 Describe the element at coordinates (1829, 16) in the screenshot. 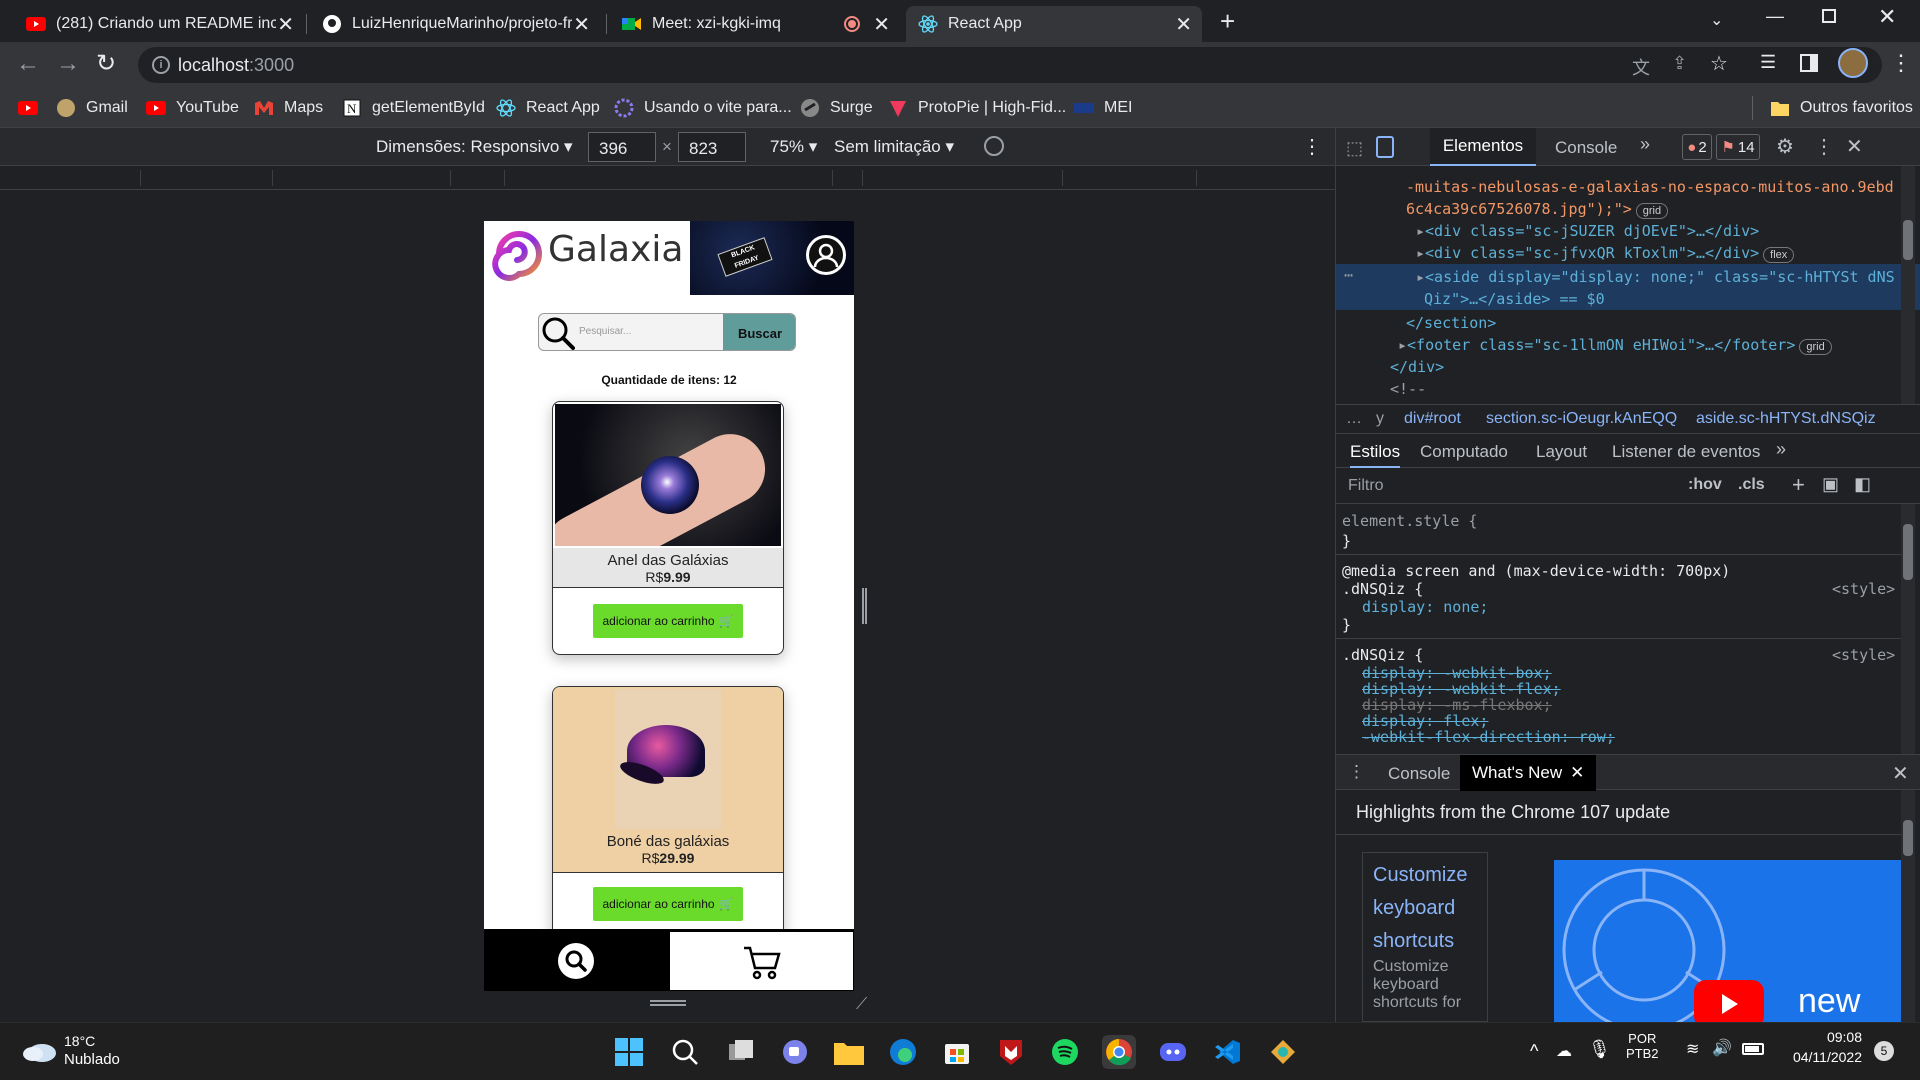

I see `maximize-button` at that location.